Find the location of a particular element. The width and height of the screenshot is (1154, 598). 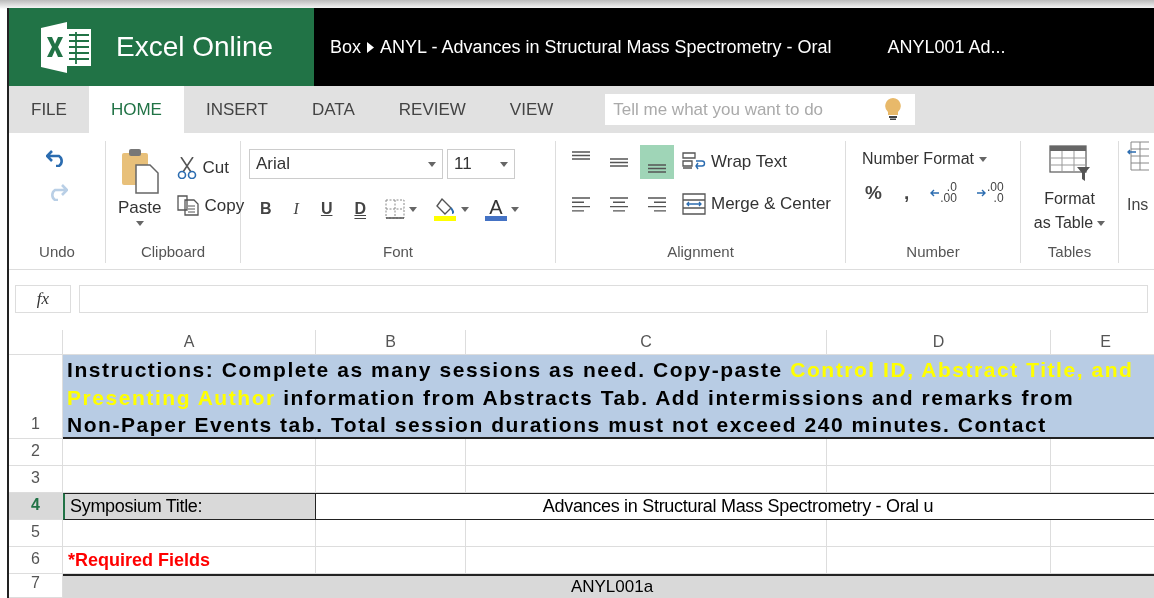

ribbon-tab: INSERT is located at coordinates (236, 109).